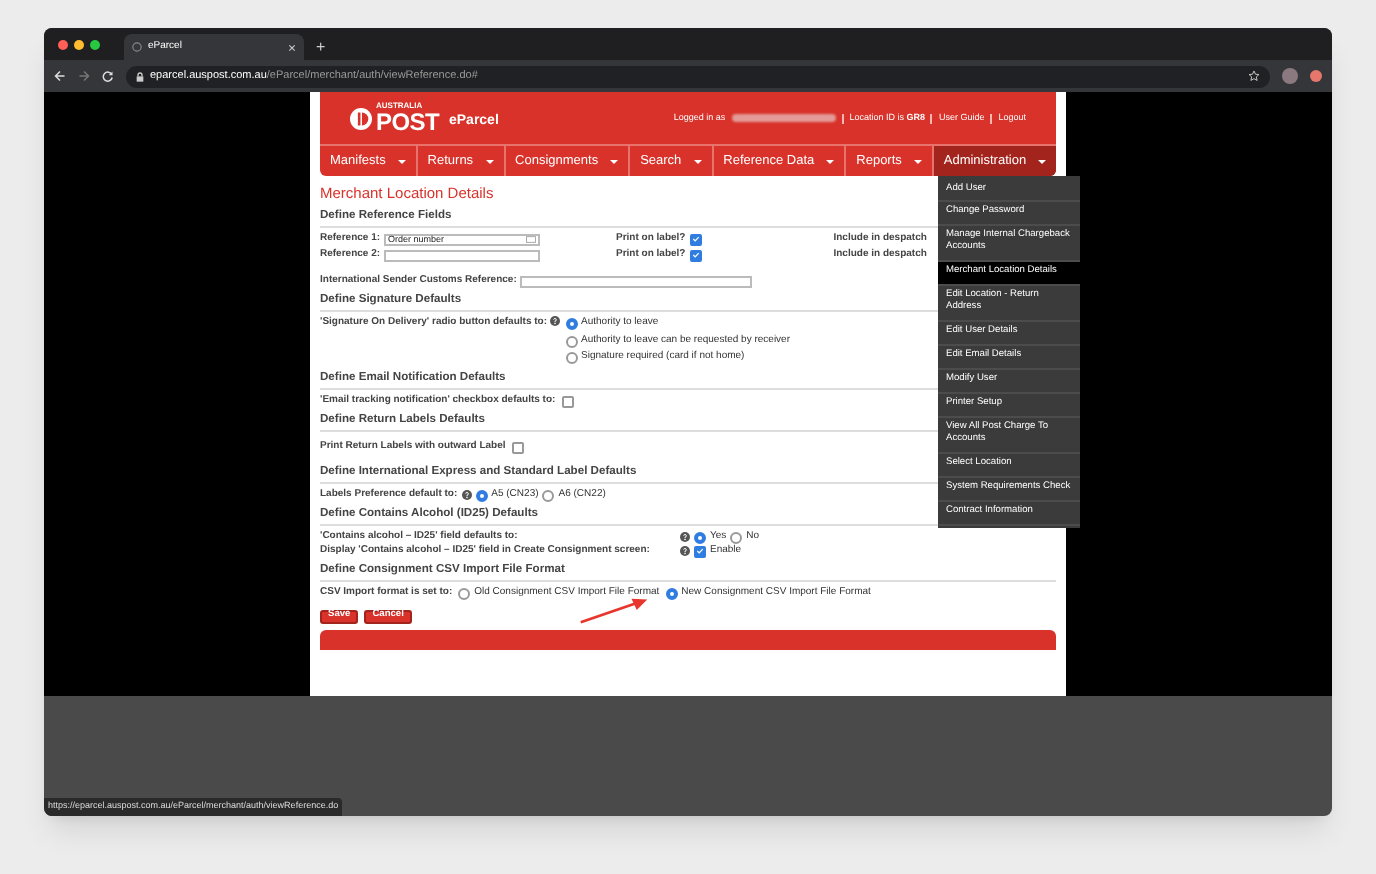 Image resolution: width=1376 pixels, height=874 pixels. What do you see at coordinates (321, 48) in the screenshot?
I see `new-tab-button: +` at bounding box center [321, 48].